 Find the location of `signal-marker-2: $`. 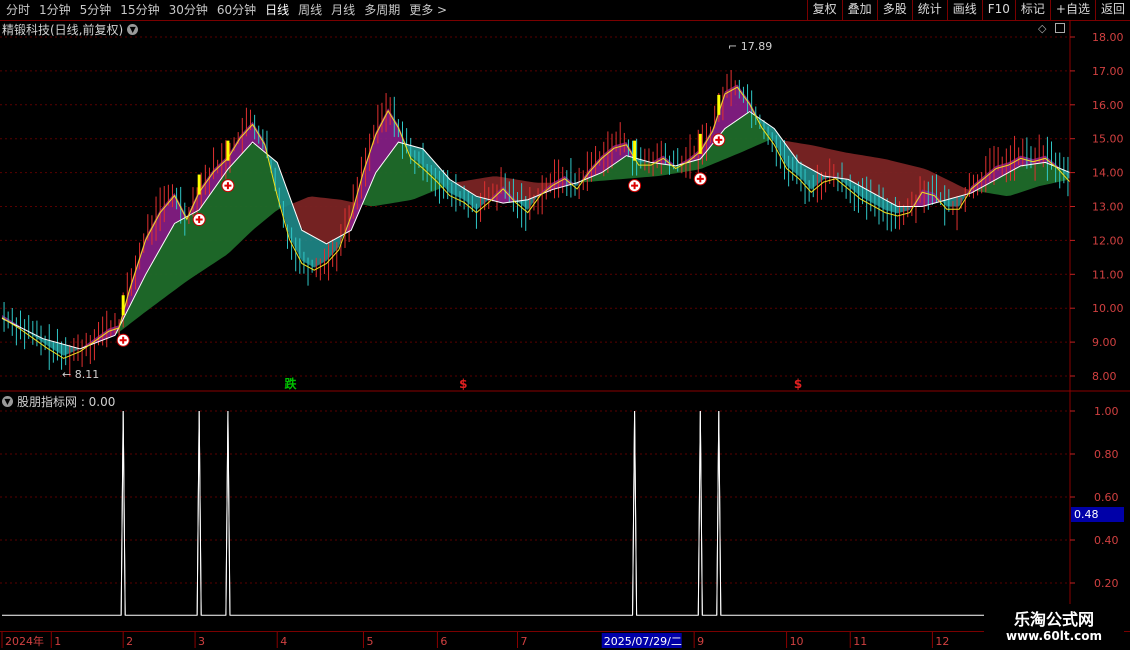

signal-marker-2: $ is located at coordinates (798, 384).